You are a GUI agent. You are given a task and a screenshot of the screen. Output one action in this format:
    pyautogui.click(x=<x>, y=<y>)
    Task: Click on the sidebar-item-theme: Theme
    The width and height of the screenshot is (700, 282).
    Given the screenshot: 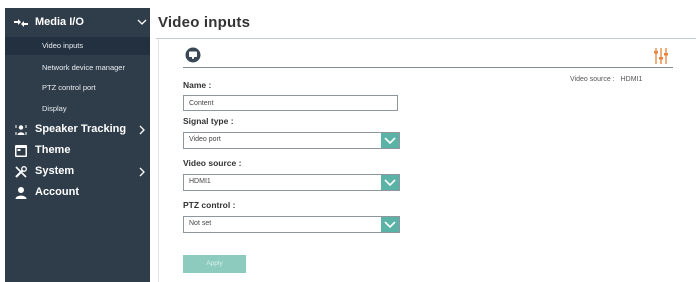 What is the action you would take?
    pyautogui.click(x=77, y=151)
    